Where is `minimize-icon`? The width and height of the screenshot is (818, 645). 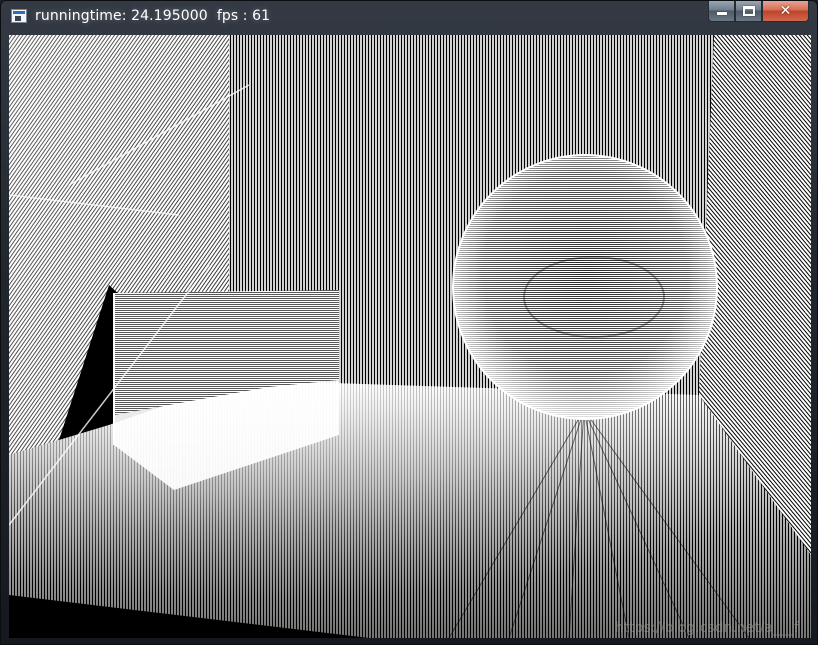
minimize-icon is located at coordinates (722, 13).